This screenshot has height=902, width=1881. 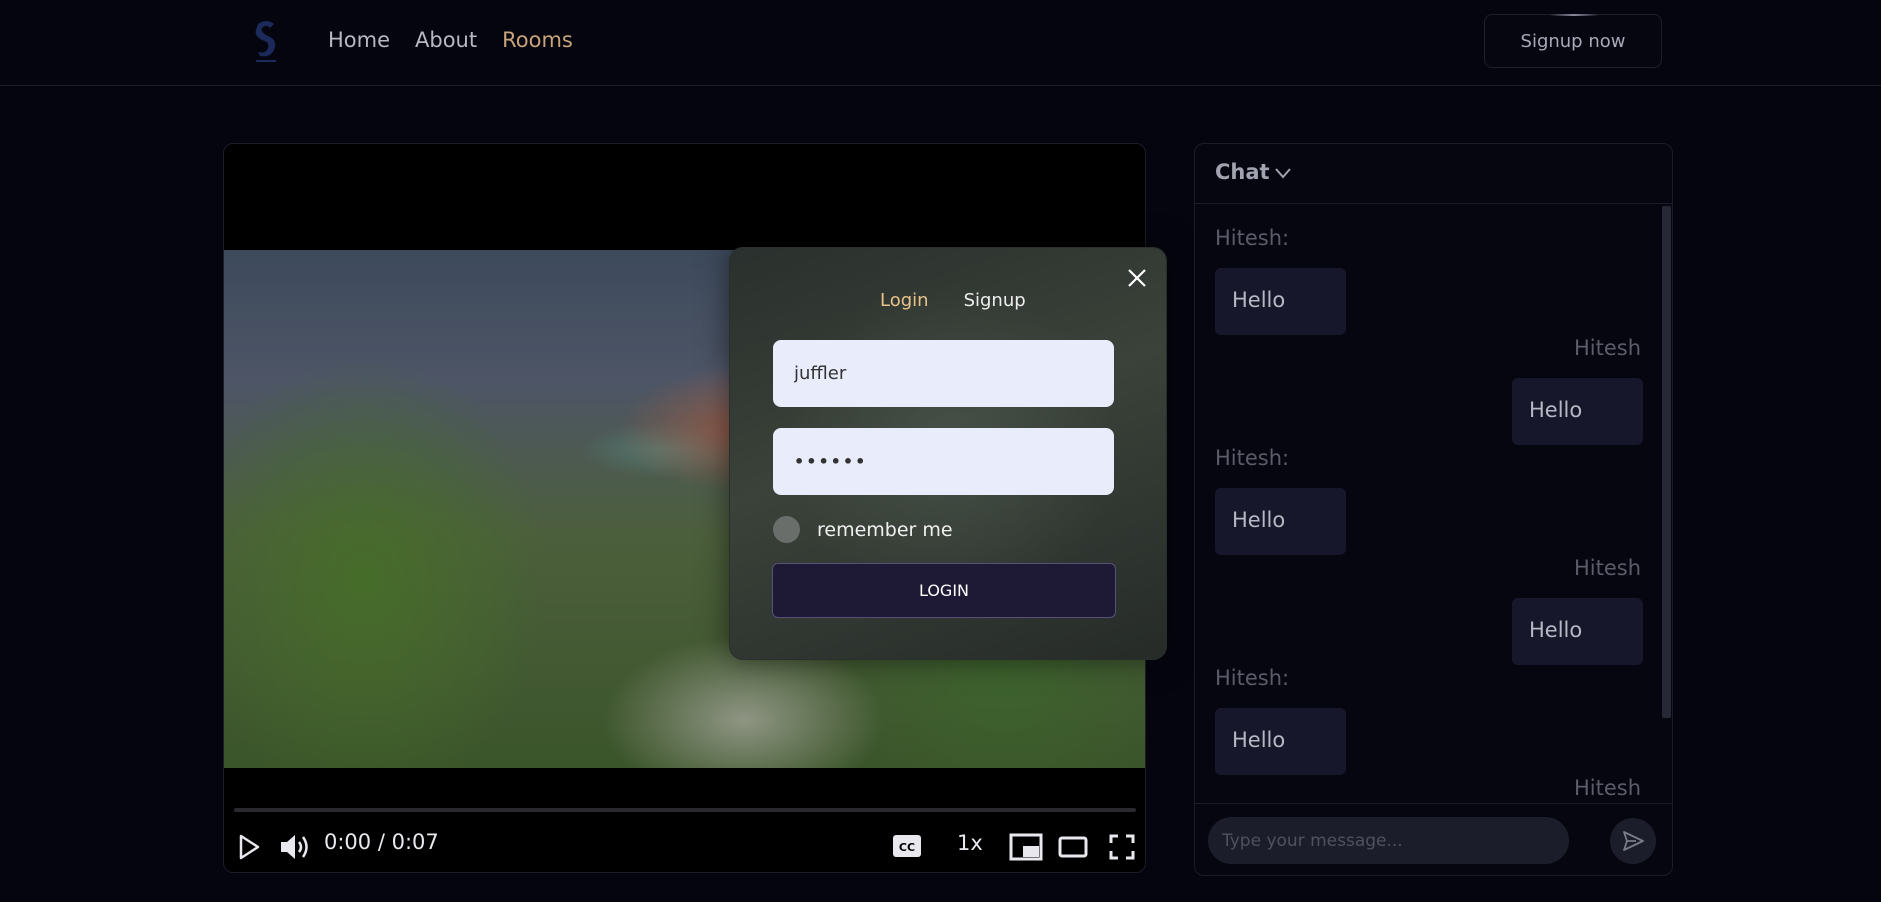 I want to click on video-progress-bar, so click(x=685, y=810).